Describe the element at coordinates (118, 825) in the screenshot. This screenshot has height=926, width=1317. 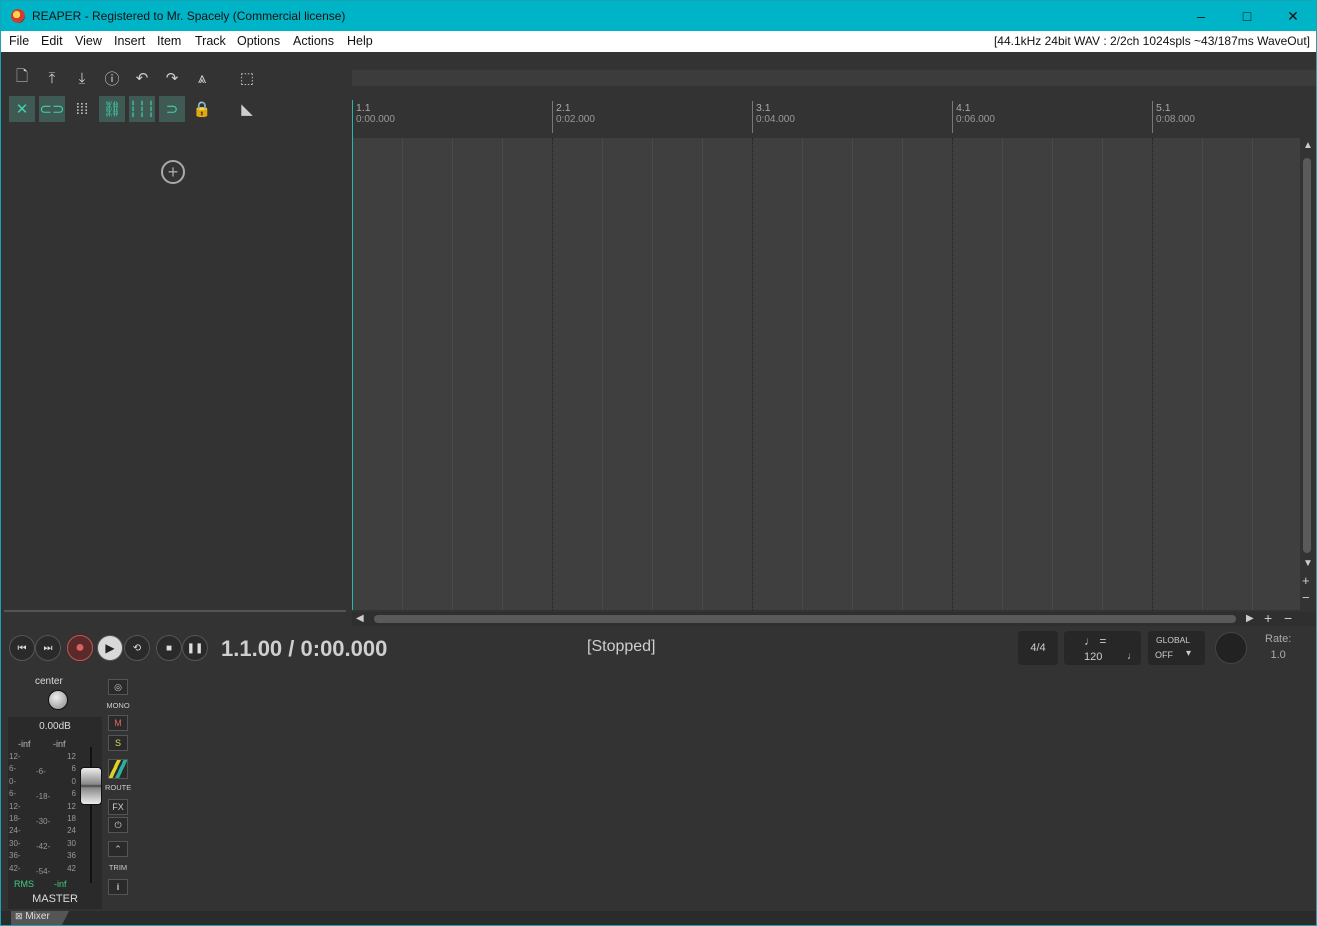
I see `fx-bypass-icon: ⏻` at that location.